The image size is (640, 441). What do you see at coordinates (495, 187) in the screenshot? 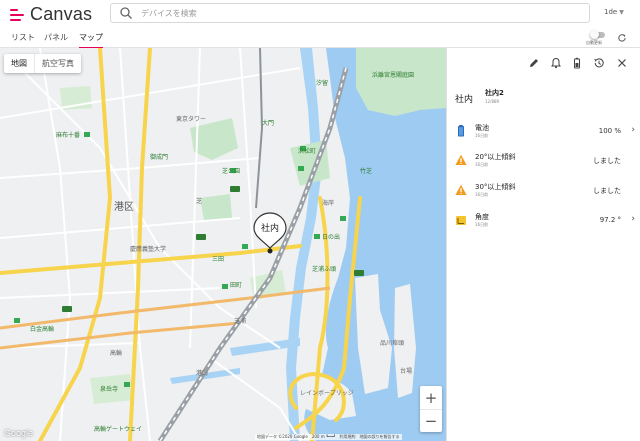
I see `status-title: 30°以上傾斜` at bounding box center [495, 187].